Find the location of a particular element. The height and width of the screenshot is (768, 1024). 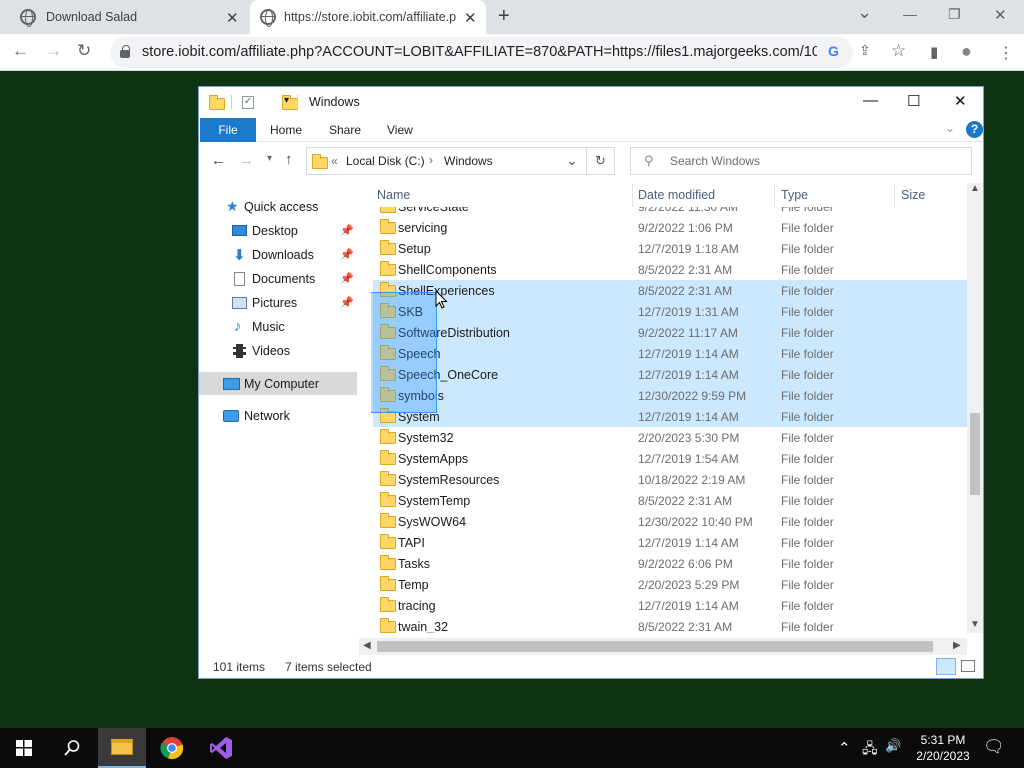

chrome-menu-icon: ⋮ is located at coordinates (1006, 53).